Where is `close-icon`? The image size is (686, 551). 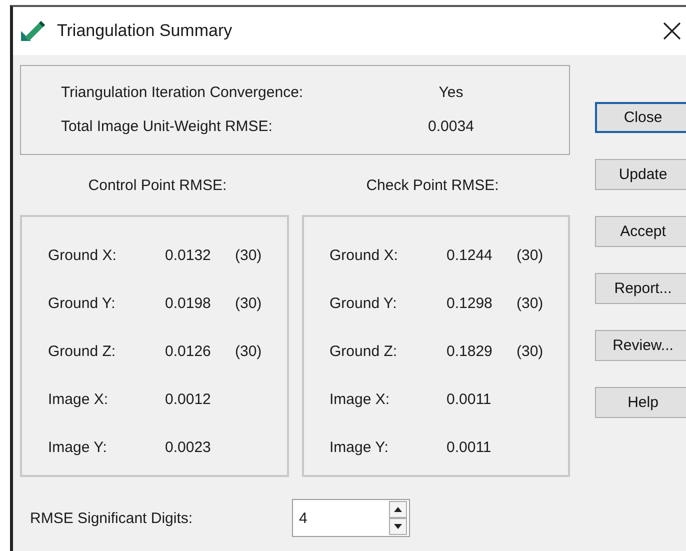
close-icon is located at coordinates (672, 31).